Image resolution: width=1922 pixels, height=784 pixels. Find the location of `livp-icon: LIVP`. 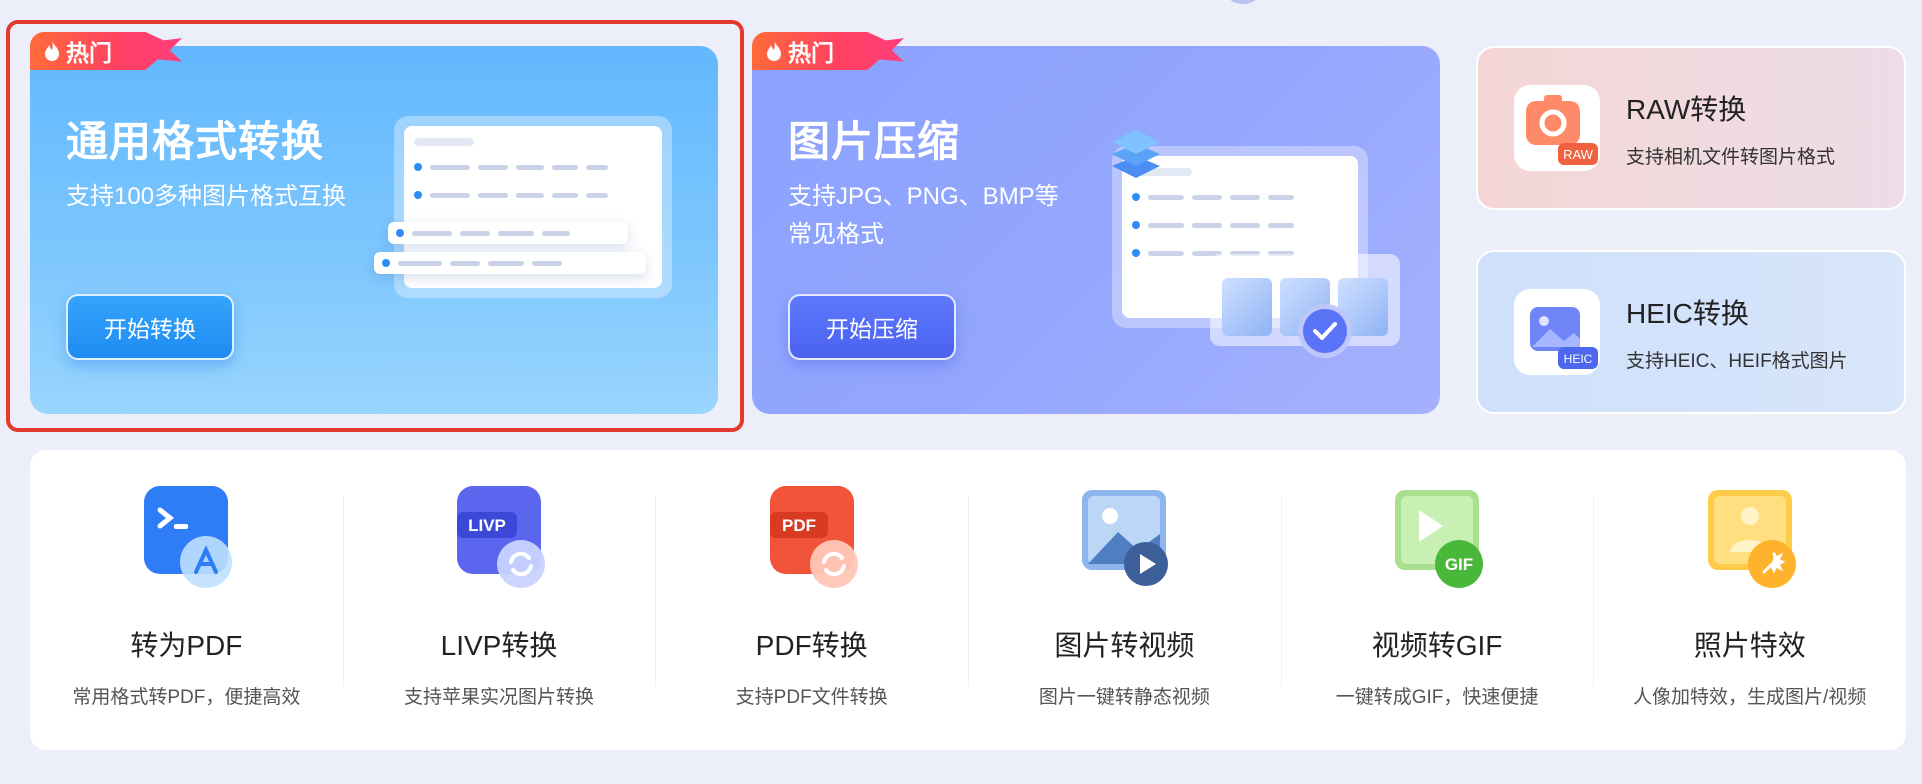

livp-icon: LIVP is located at coordinates (499, 538).